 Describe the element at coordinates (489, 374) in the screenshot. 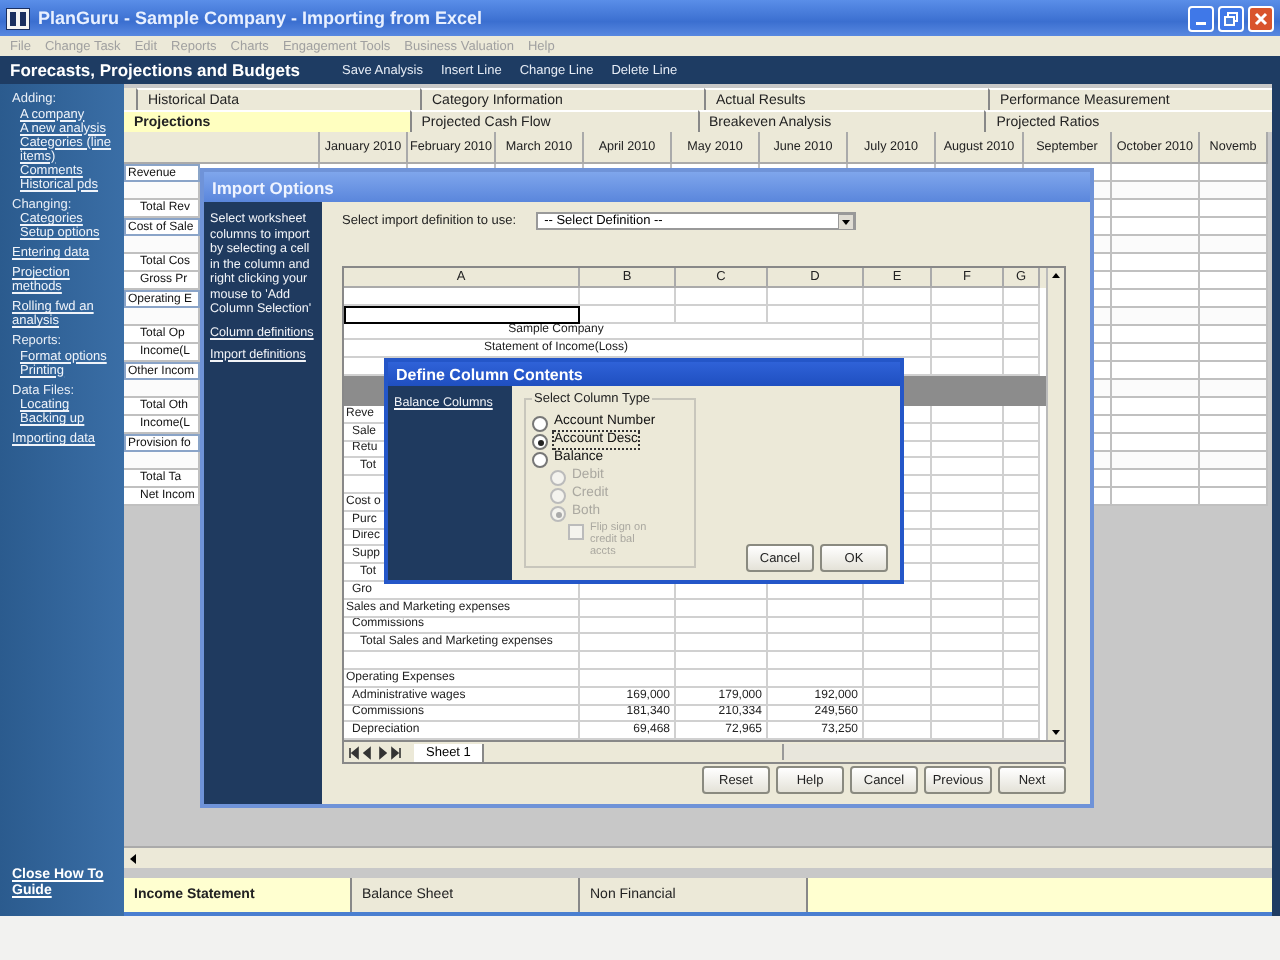

I see `dialog-title: Define Column Contents` at that location.